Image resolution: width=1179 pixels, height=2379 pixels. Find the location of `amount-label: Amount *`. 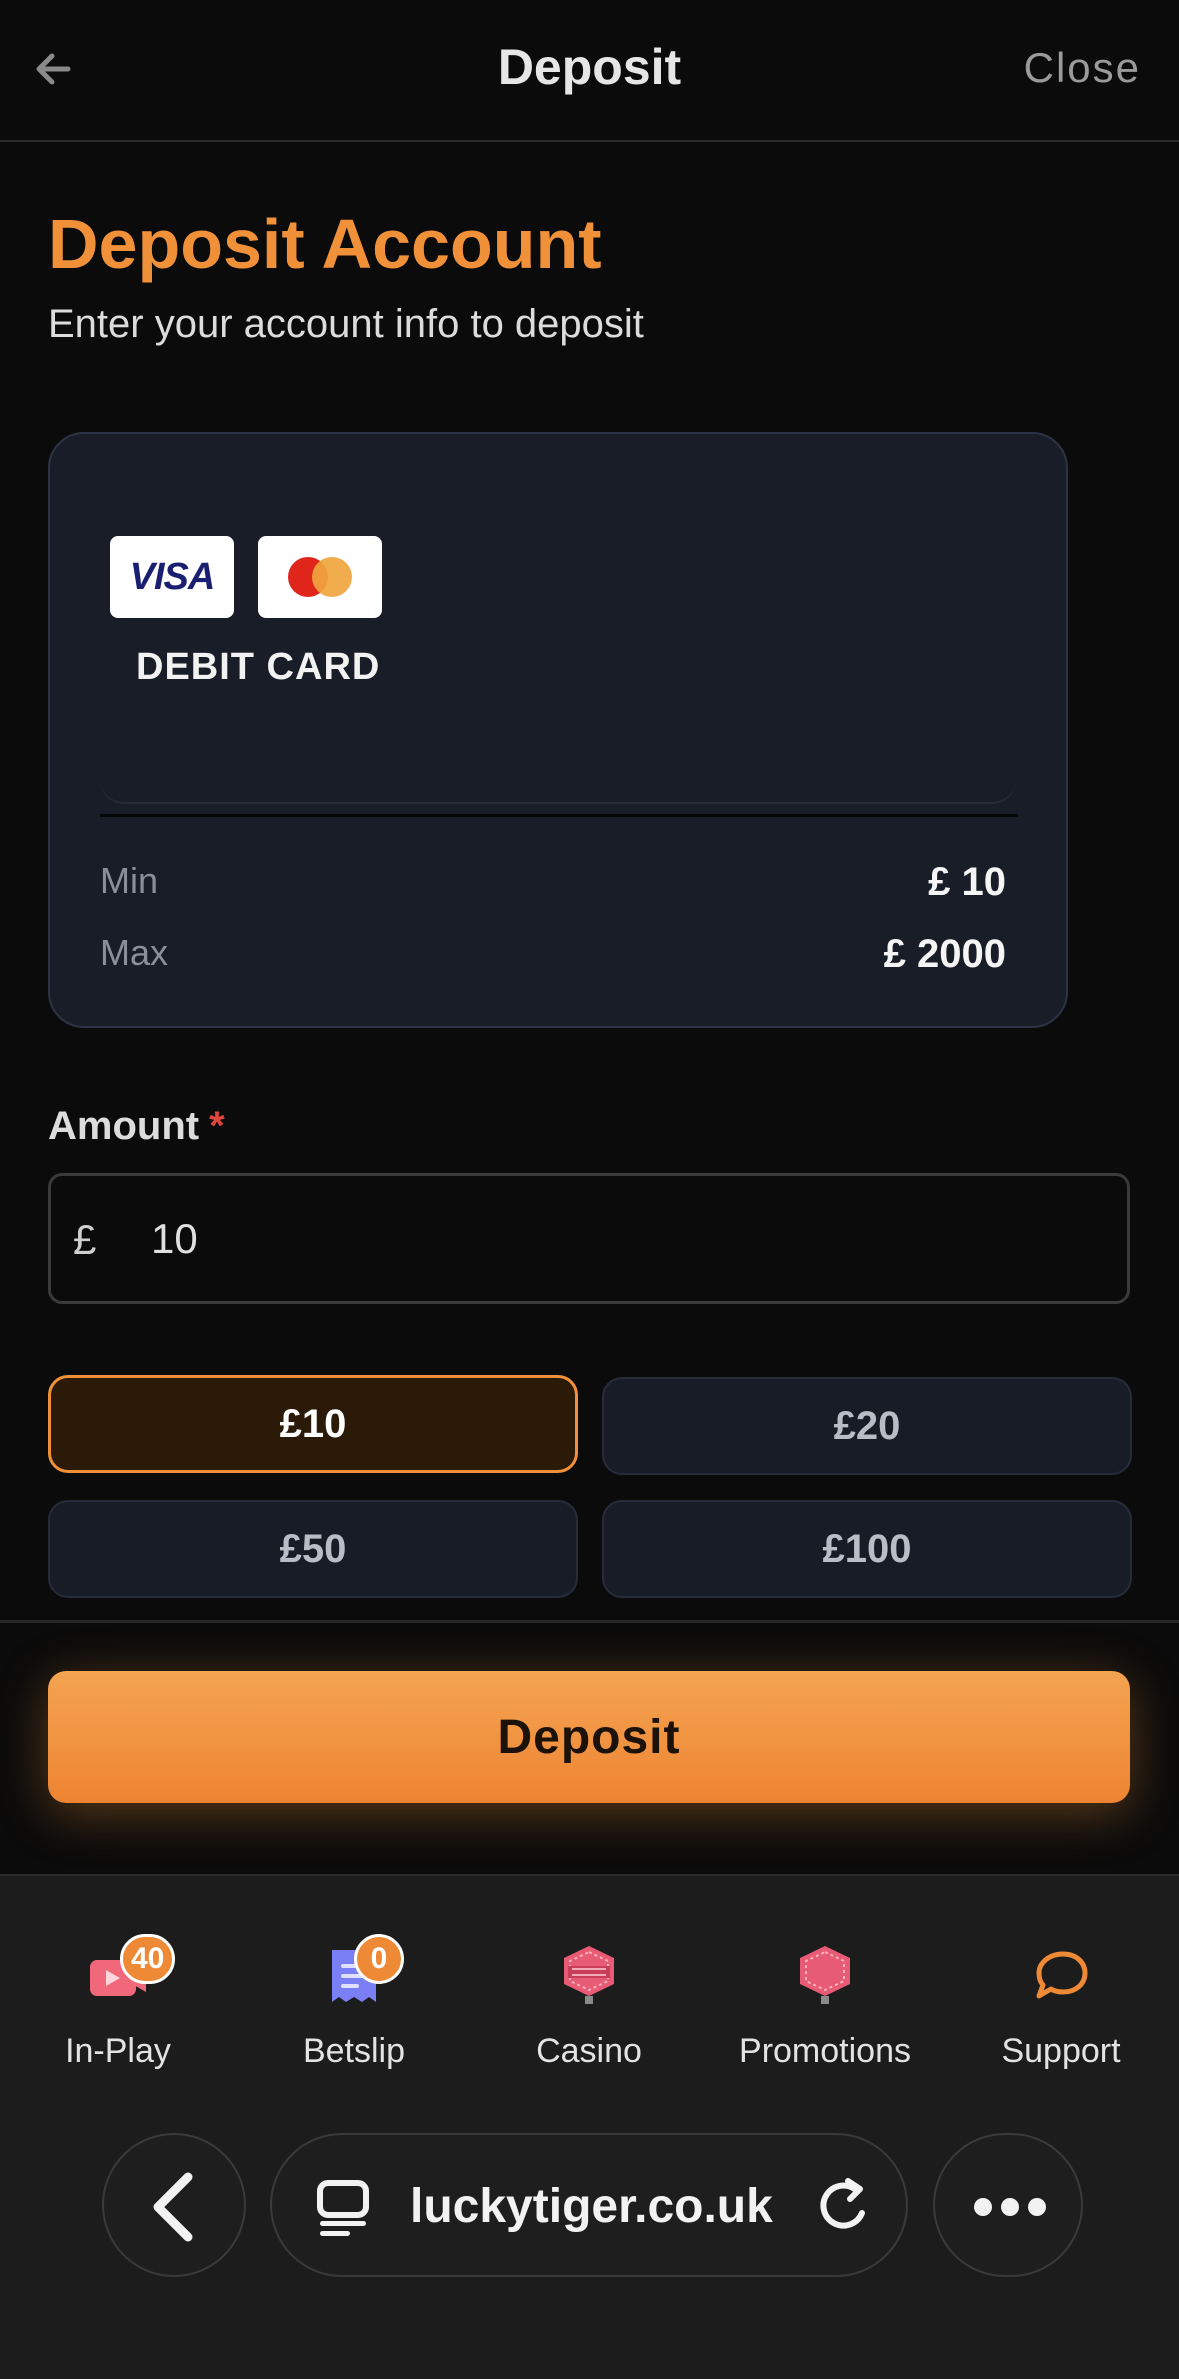

amount-label: Amount * is located at coordinates (136, 1126).